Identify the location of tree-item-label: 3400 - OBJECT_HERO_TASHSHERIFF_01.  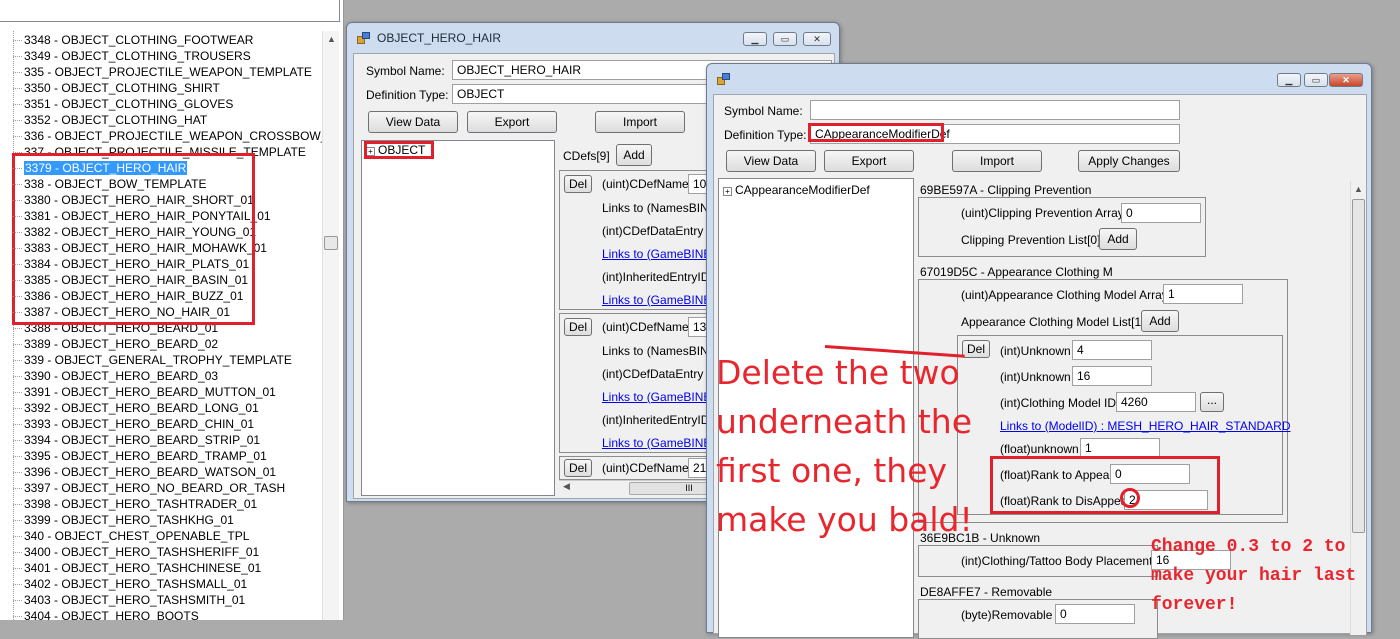
(142, 552).